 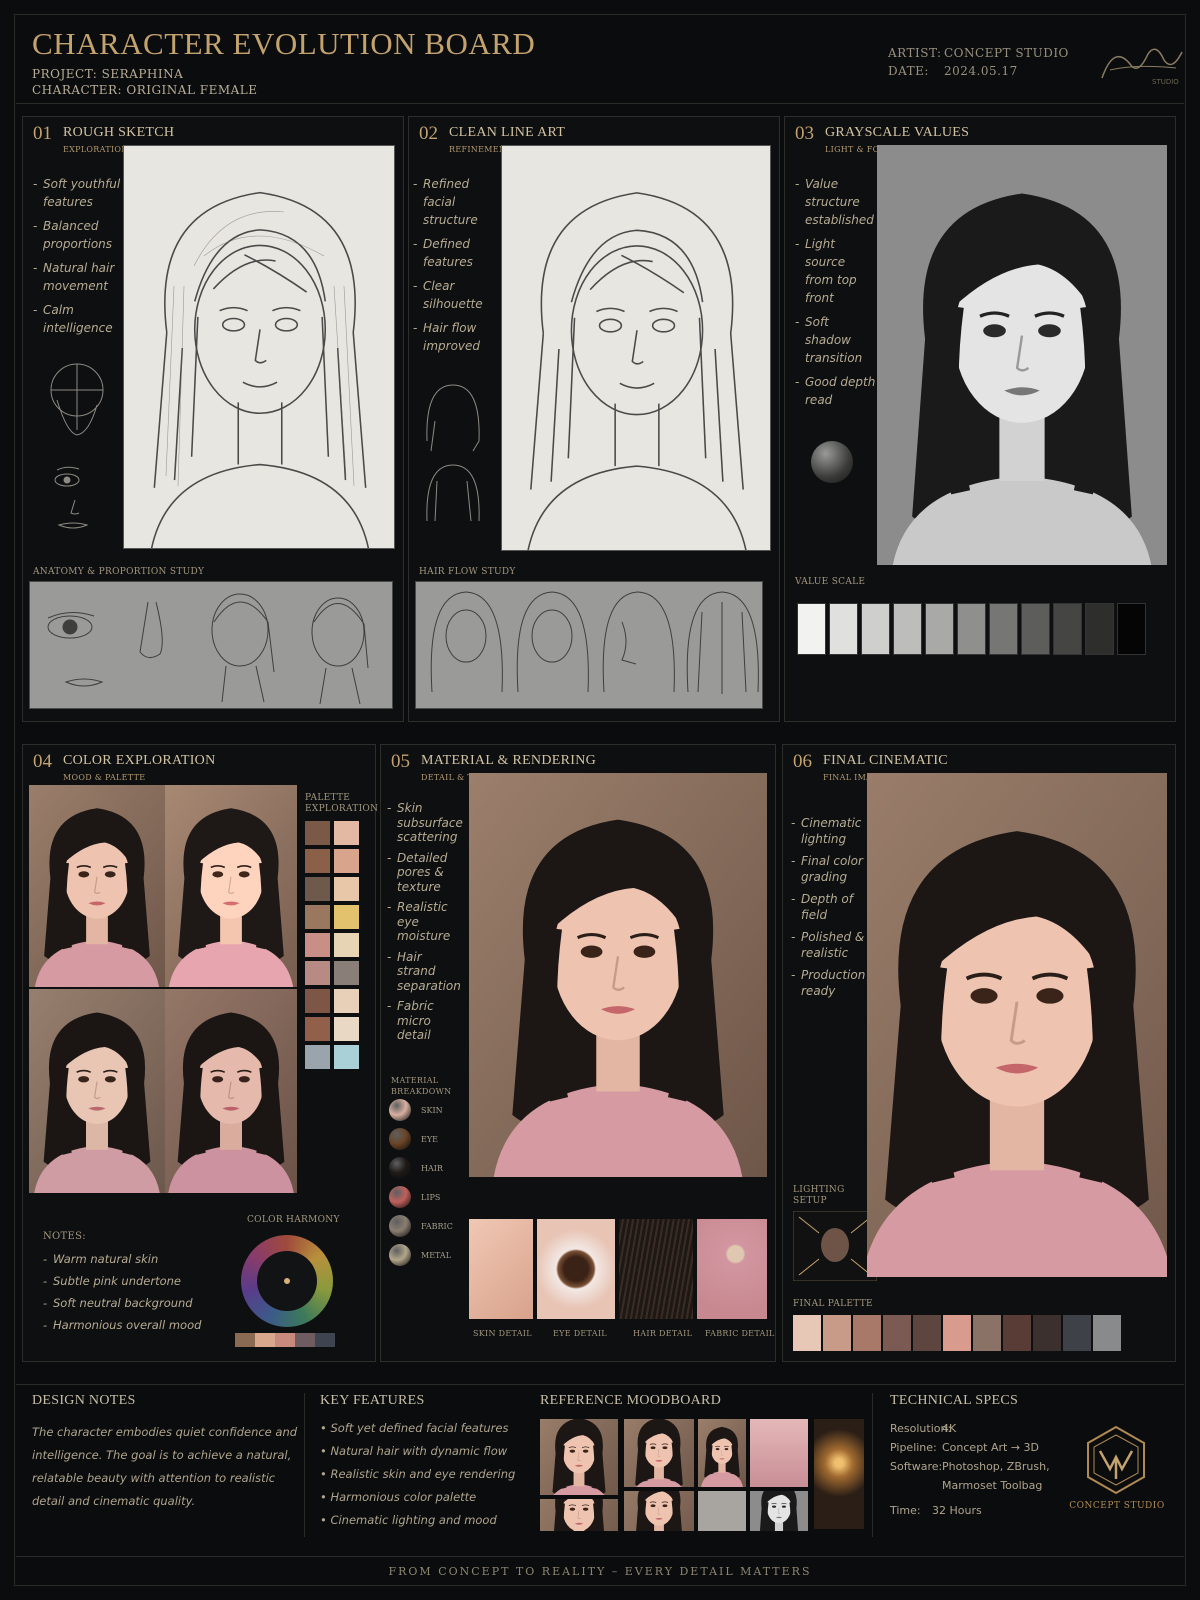 What do you see at coordinates (421, 1086) in the screenshot?
I see `material-label: MATERIAL BREAKDOWN` at bounding box center [421, 1086].